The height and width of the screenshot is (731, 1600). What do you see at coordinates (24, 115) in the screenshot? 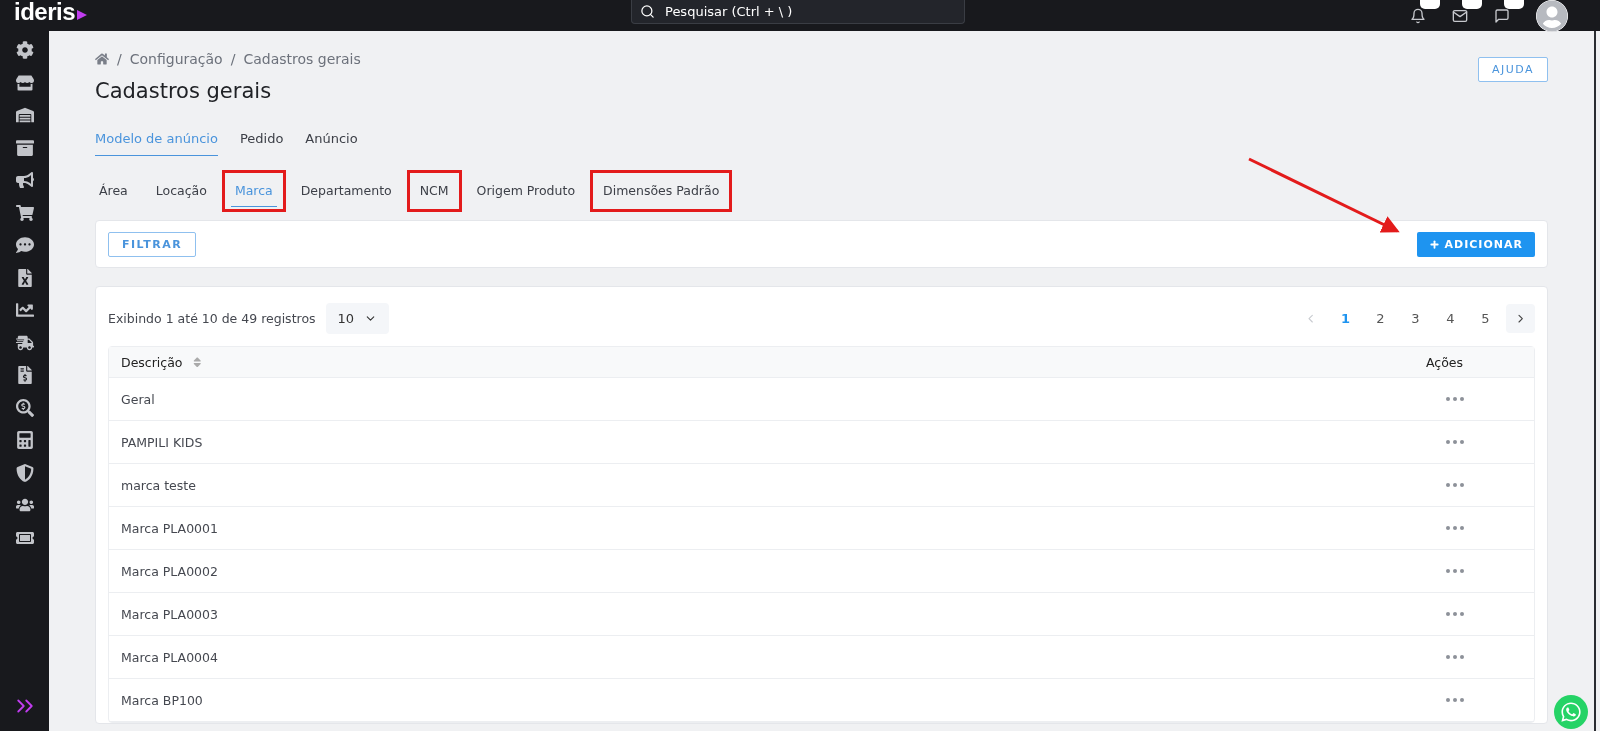
I see `warehouse-icon` at bounding box center [24, 115].